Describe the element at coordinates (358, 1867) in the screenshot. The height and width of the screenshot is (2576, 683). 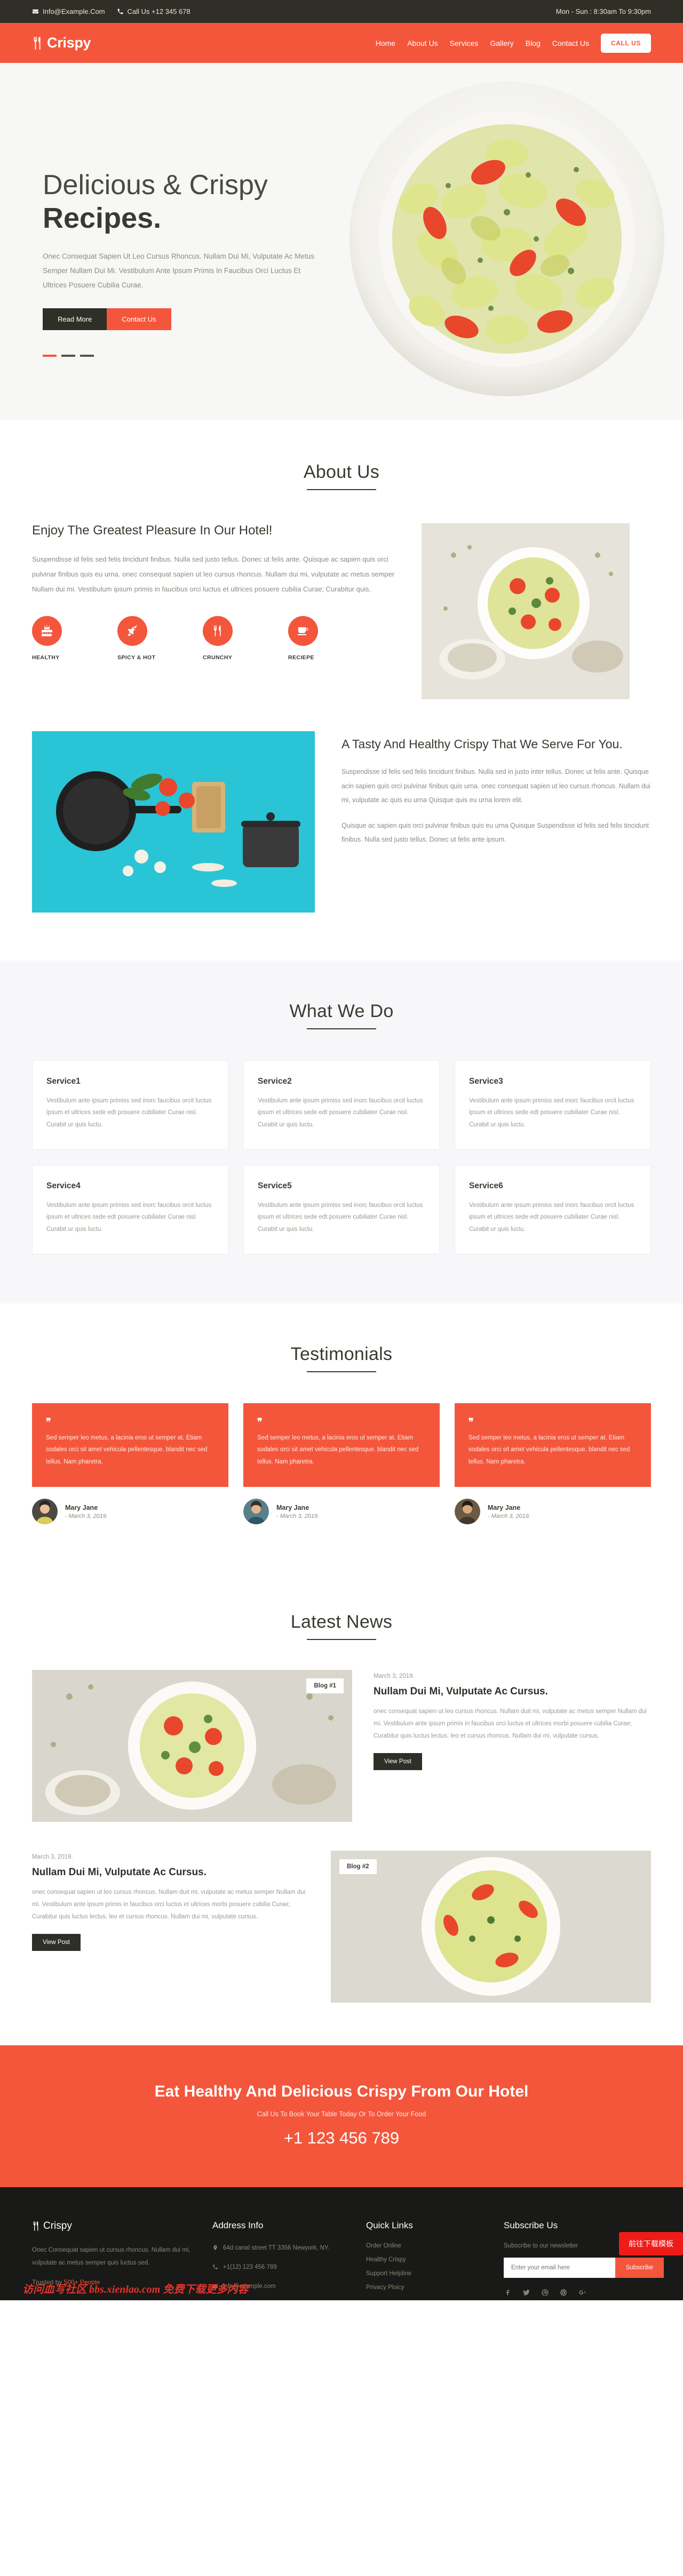
I see `news-badge: Blog #2` at that location.